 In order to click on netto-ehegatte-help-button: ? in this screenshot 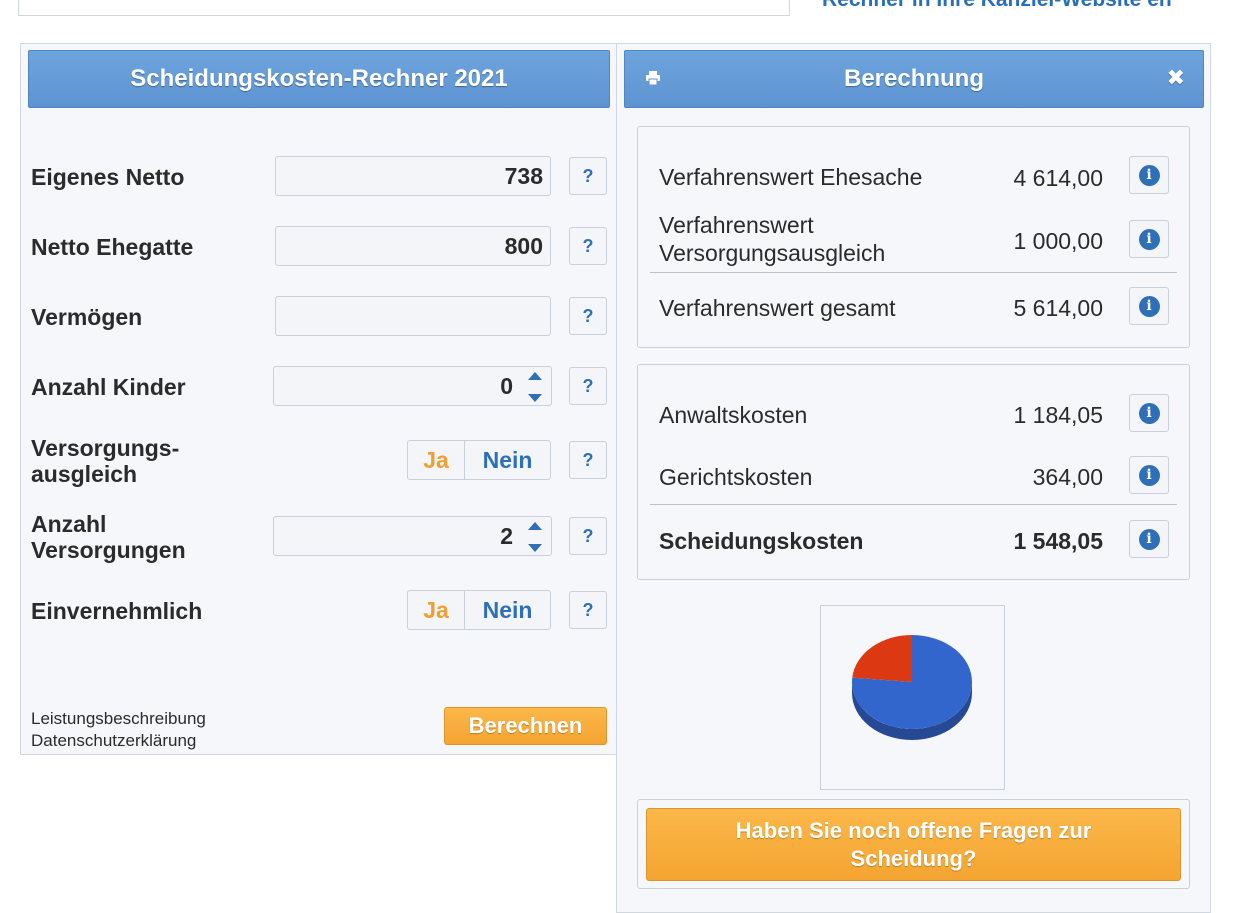, I will do `click(588, 246)`.